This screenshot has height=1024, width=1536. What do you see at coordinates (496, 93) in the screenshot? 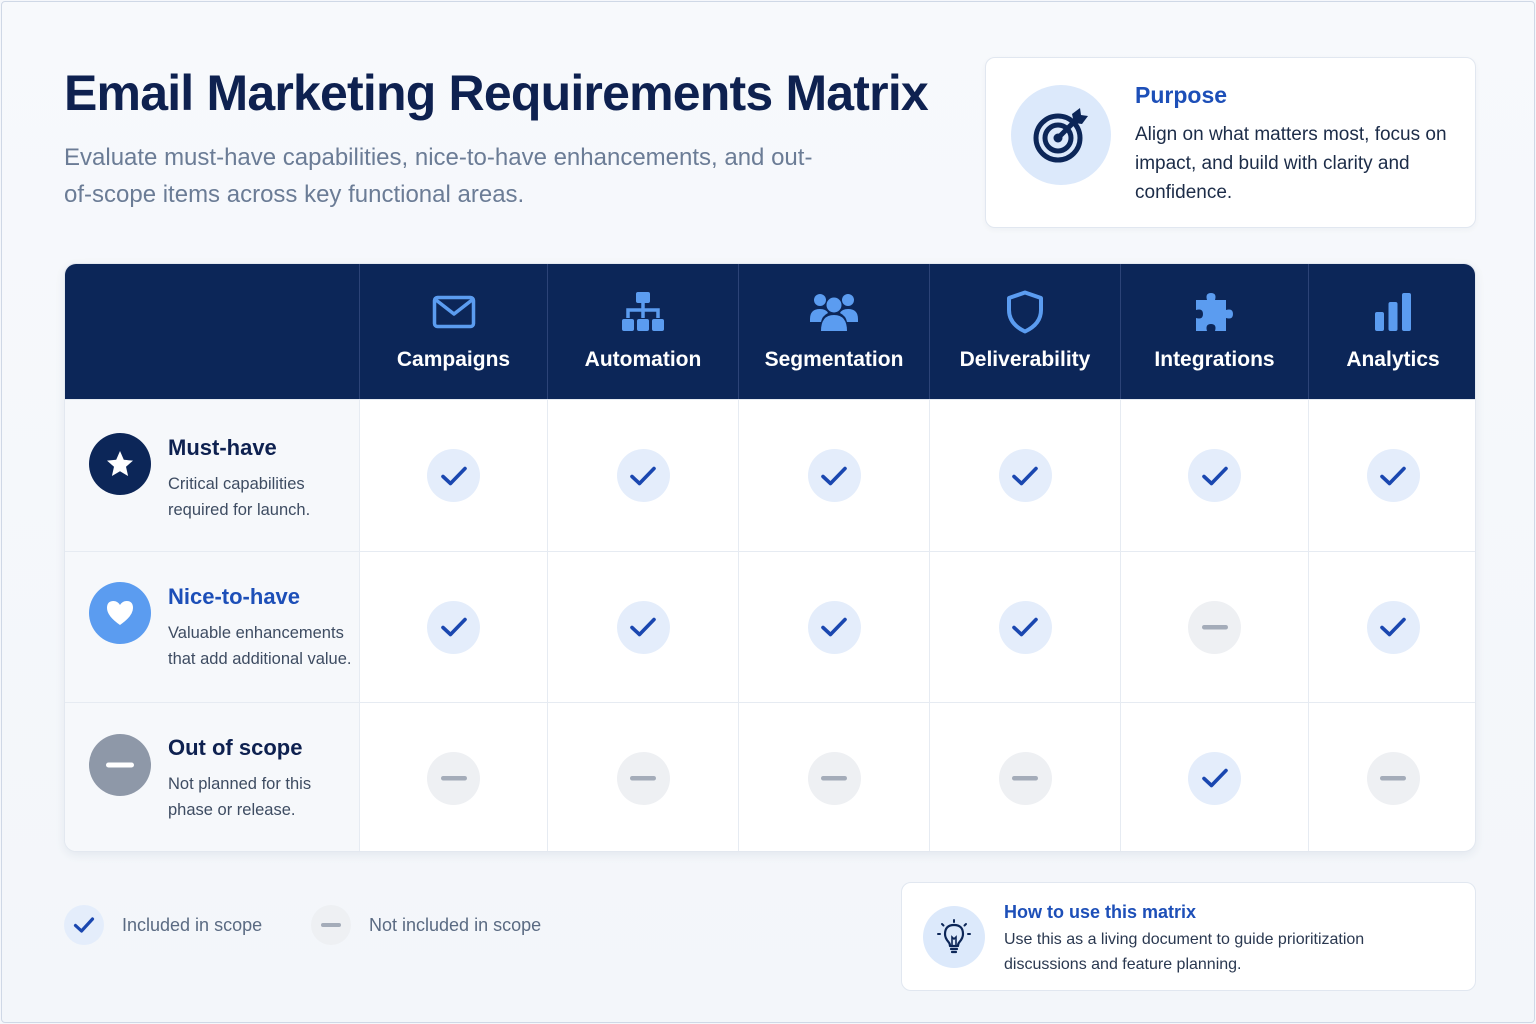
I see `page-title: Email Marketing Requirements Matrix` at bounding box center [496, 93].